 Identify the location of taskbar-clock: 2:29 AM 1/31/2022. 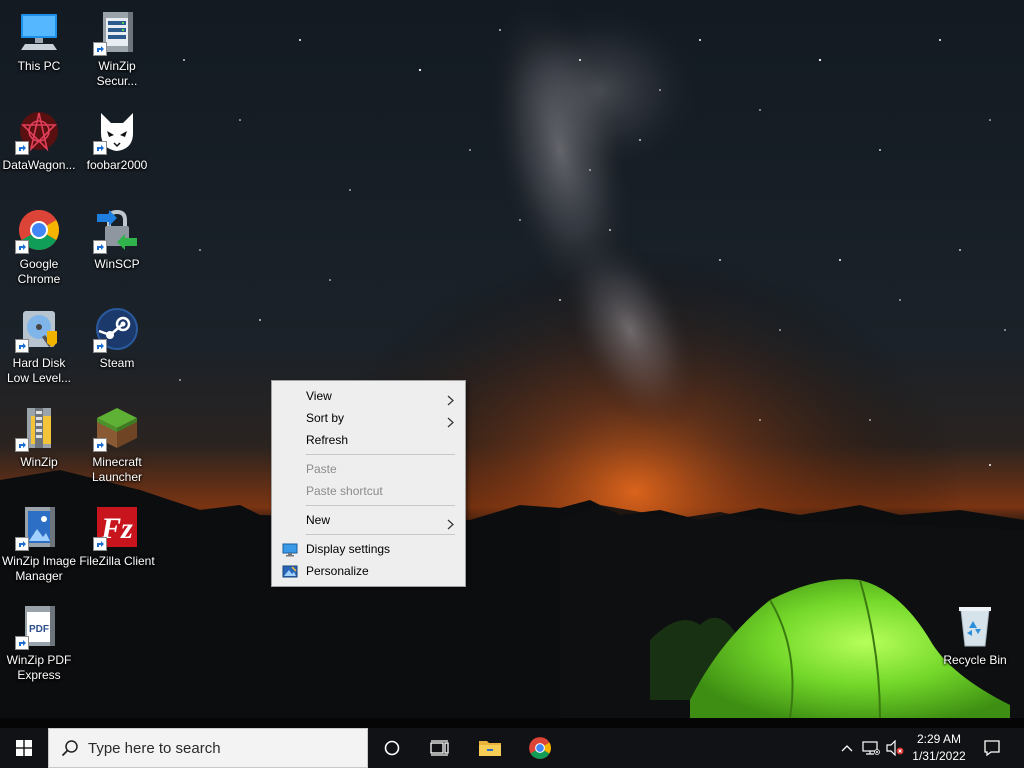
(939, 748).